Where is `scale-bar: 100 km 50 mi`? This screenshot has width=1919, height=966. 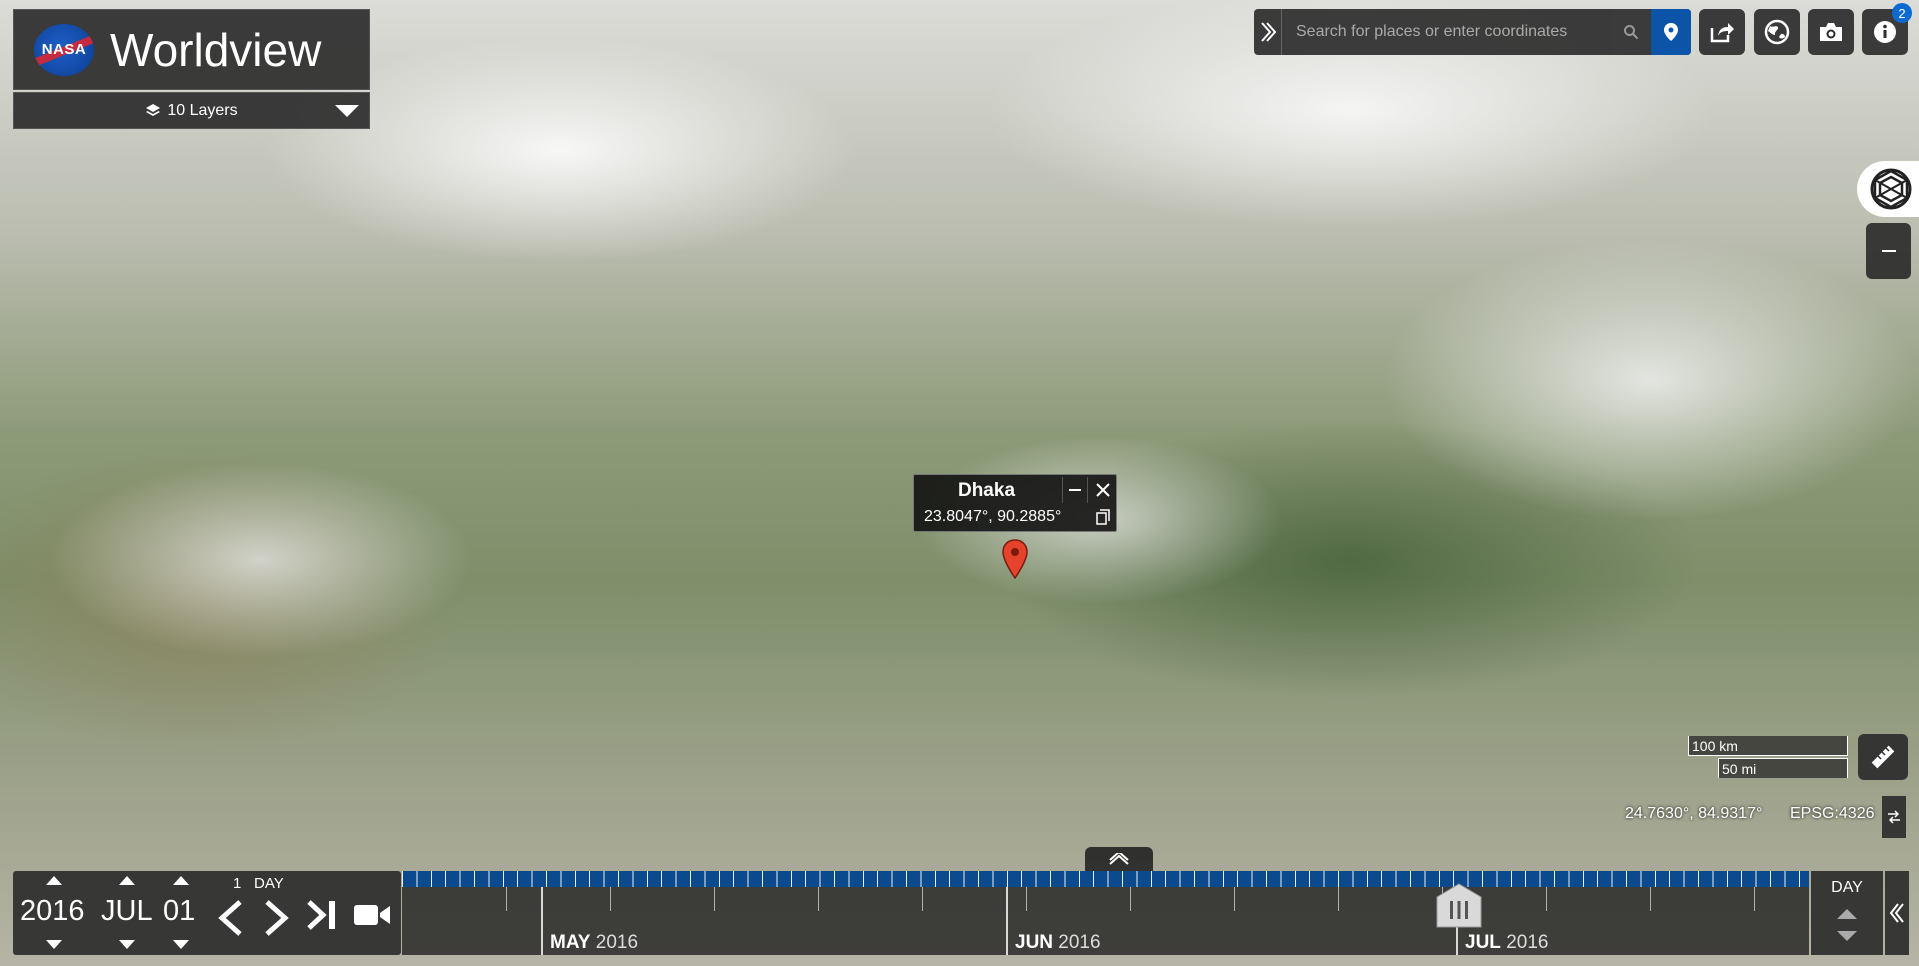 scale-bar: 100 km 50 mi is located at coordinates (1768, 759).